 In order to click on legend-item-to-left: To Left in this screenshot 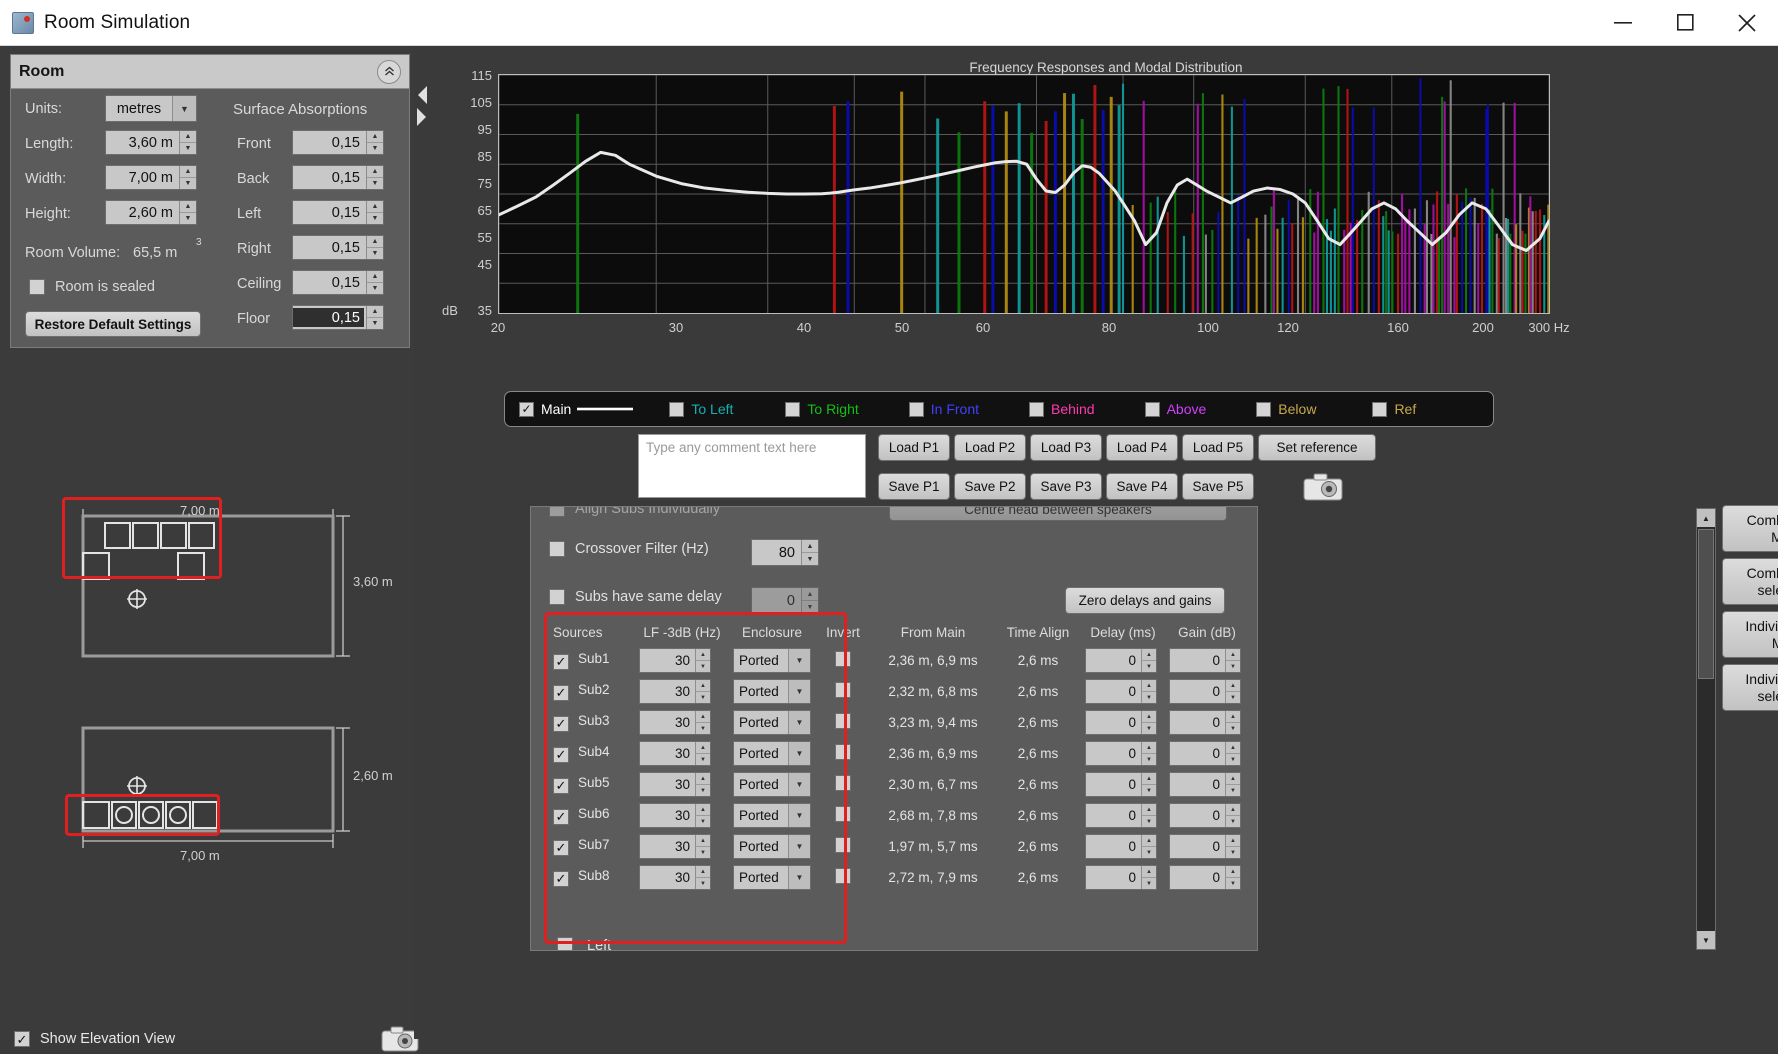, I will do `click(701, 409)`.